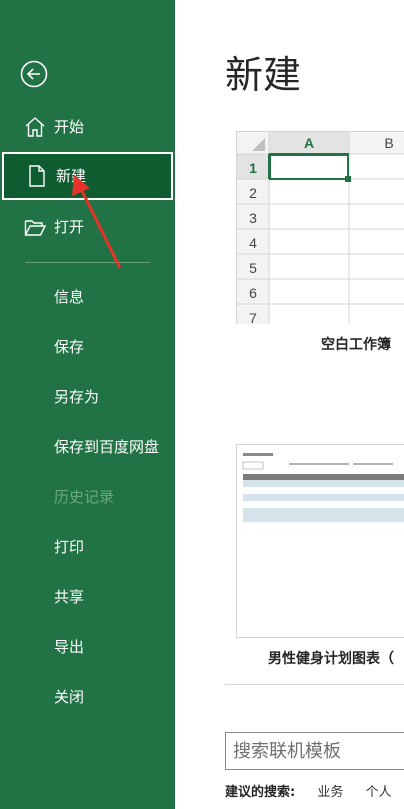  I want to click on template-fitness-chart, so click(320, 541).